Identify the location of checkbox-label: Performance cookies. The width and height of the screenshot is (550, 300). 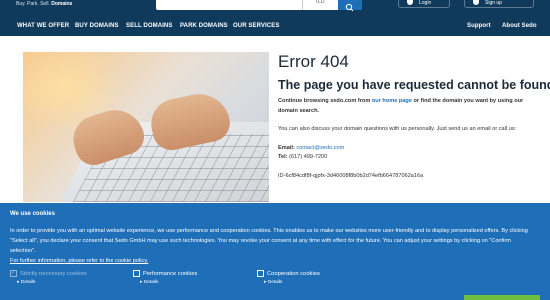
(170, 274).